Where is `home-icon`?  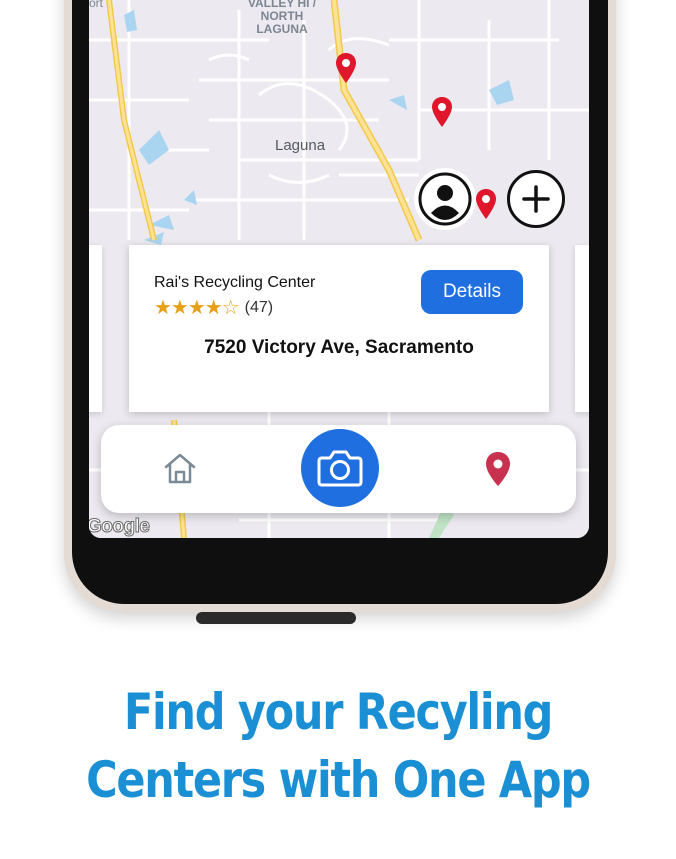
home-icon is located at coordinates (180, 468).